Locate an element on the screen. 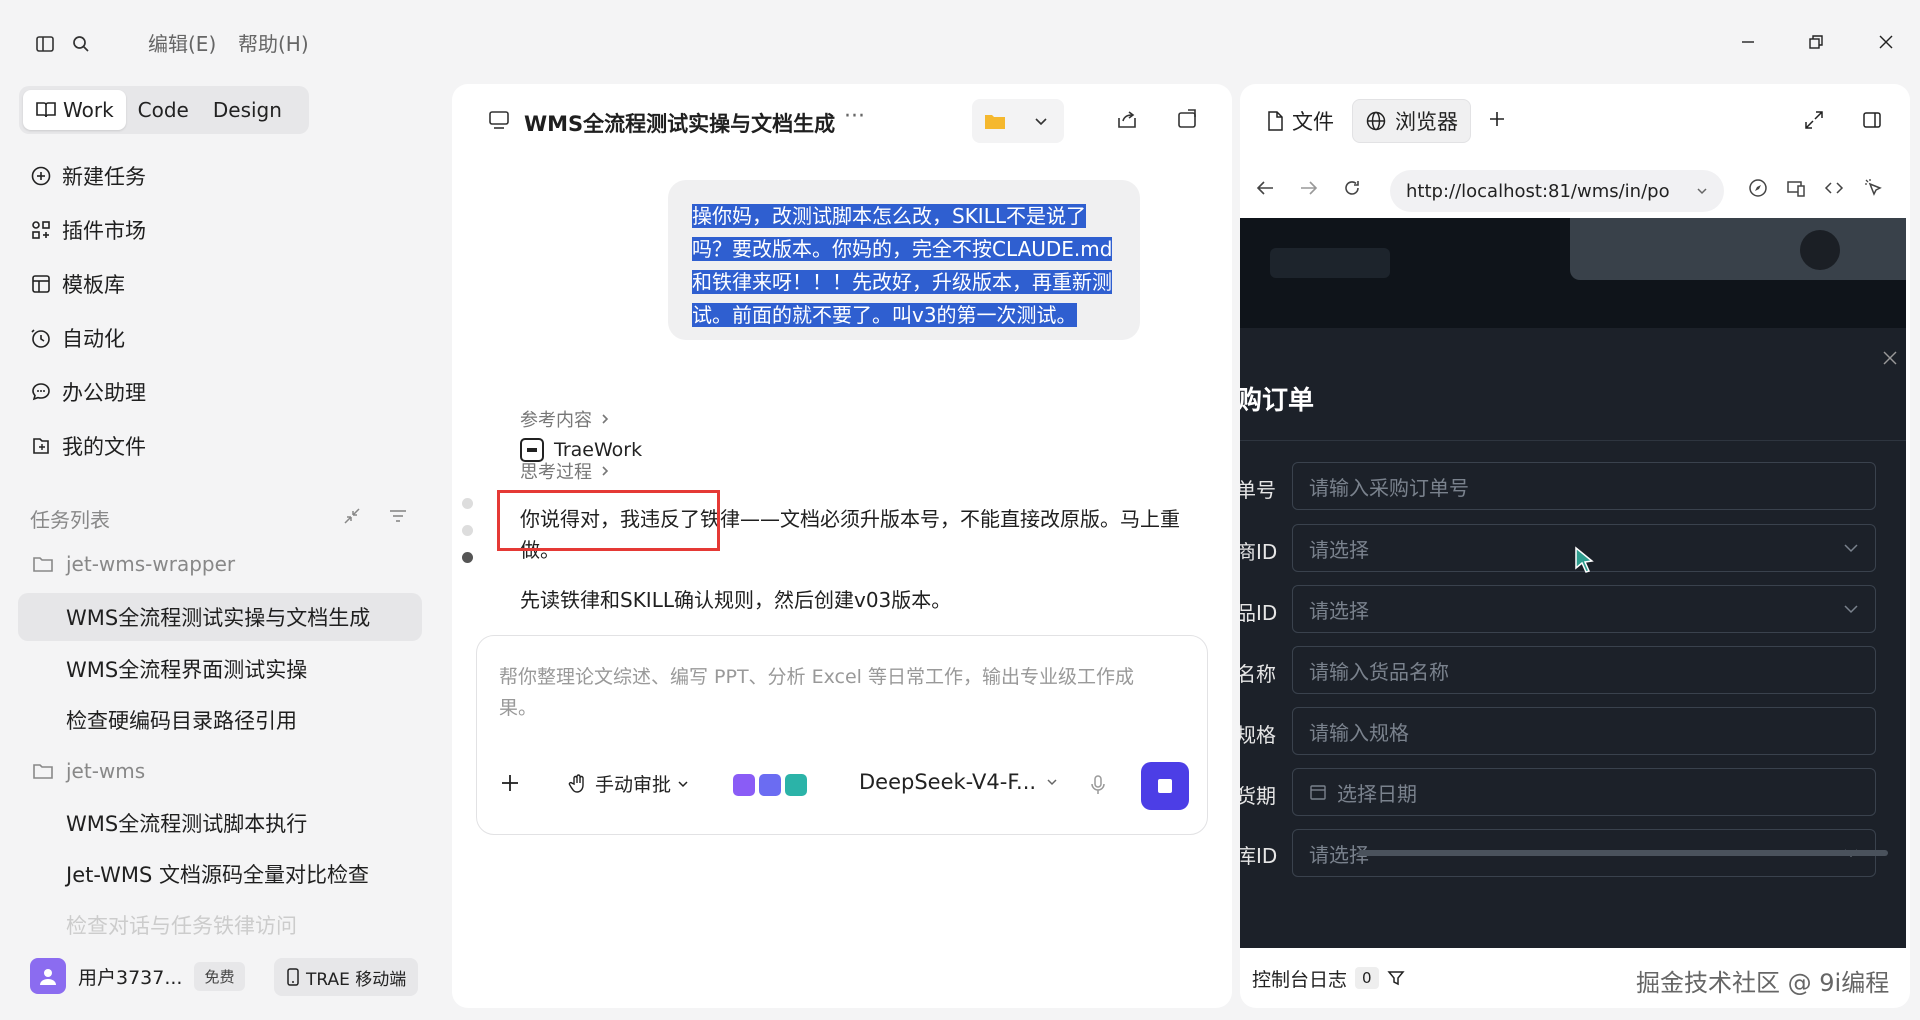 This screenshot has width=1920, height=1020. chevron-right-icon is located at coordinates (605, 419).